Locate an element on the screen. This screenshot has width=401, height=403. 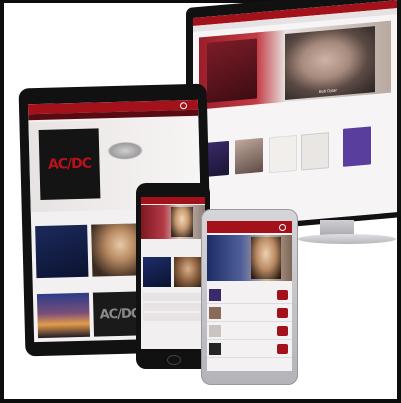
phone is located at coordinates (173, 276).